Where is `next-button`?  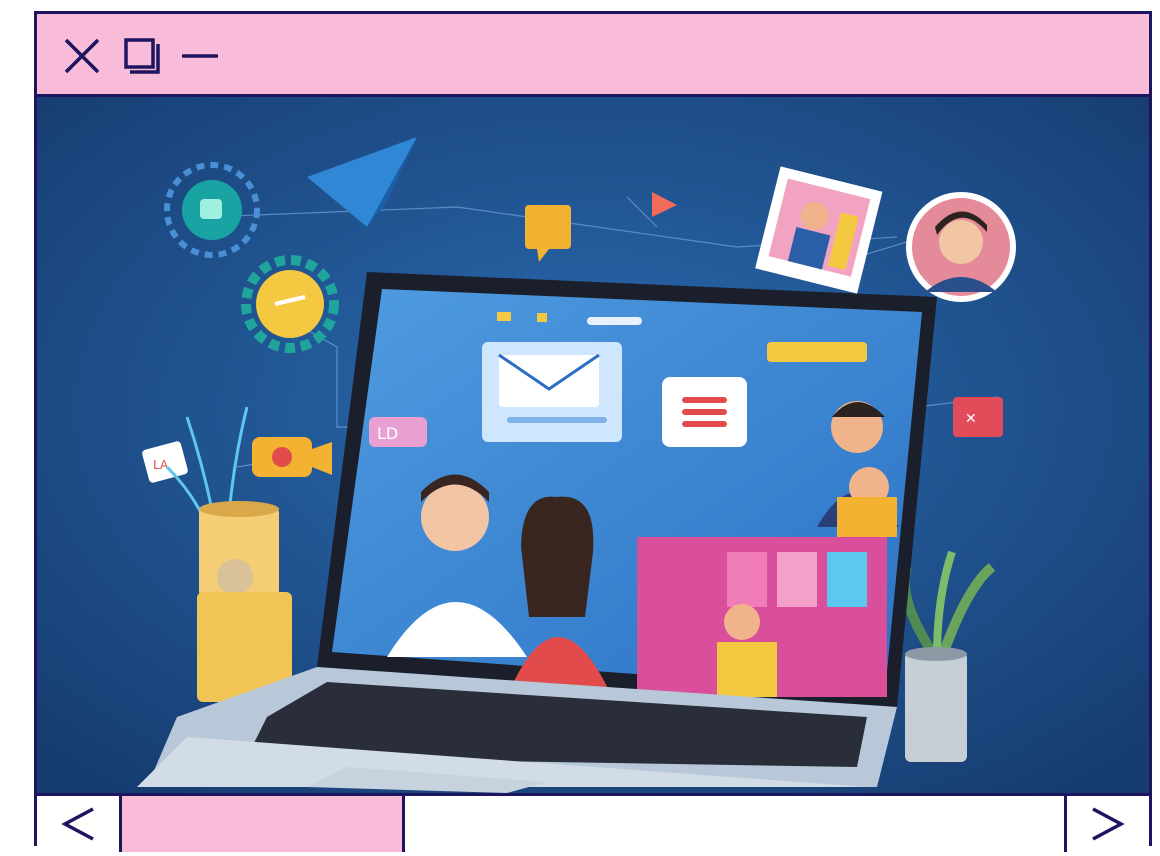 next-button is located at coordinates (1106, 824).